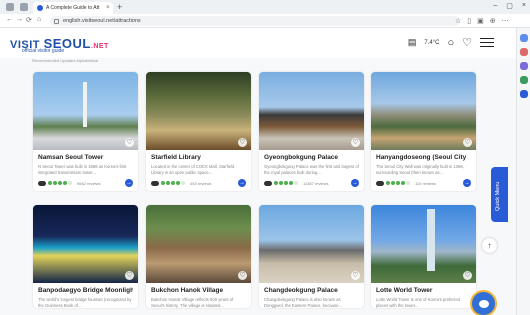 Image resolution: width=530 pixels, height=315 pixels. Describe the element at coordinates (29, 20) in the screenshot. I see `refresh-button: ⟳` at that location.